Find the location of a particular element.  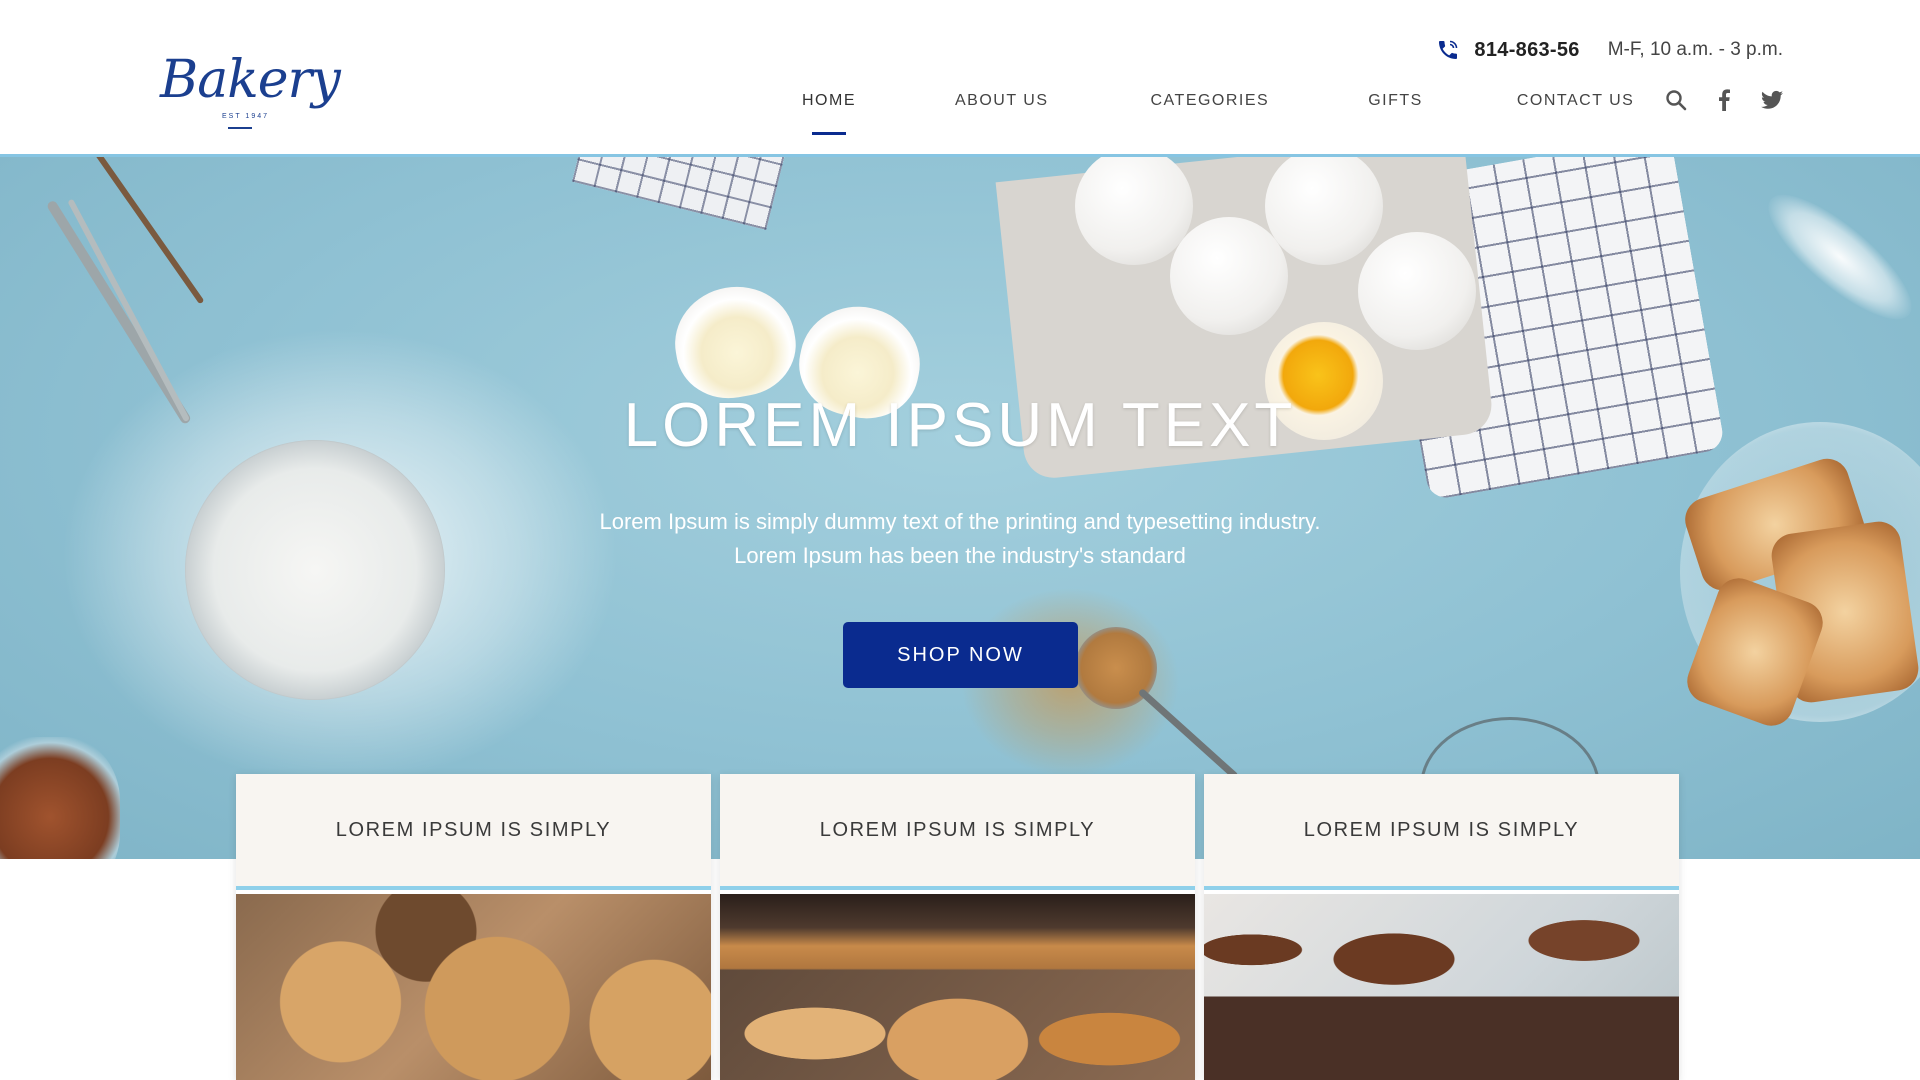

category-card-pastries: LOREM IPSUM IS SIMPLY is located at coordinates (957, 927).